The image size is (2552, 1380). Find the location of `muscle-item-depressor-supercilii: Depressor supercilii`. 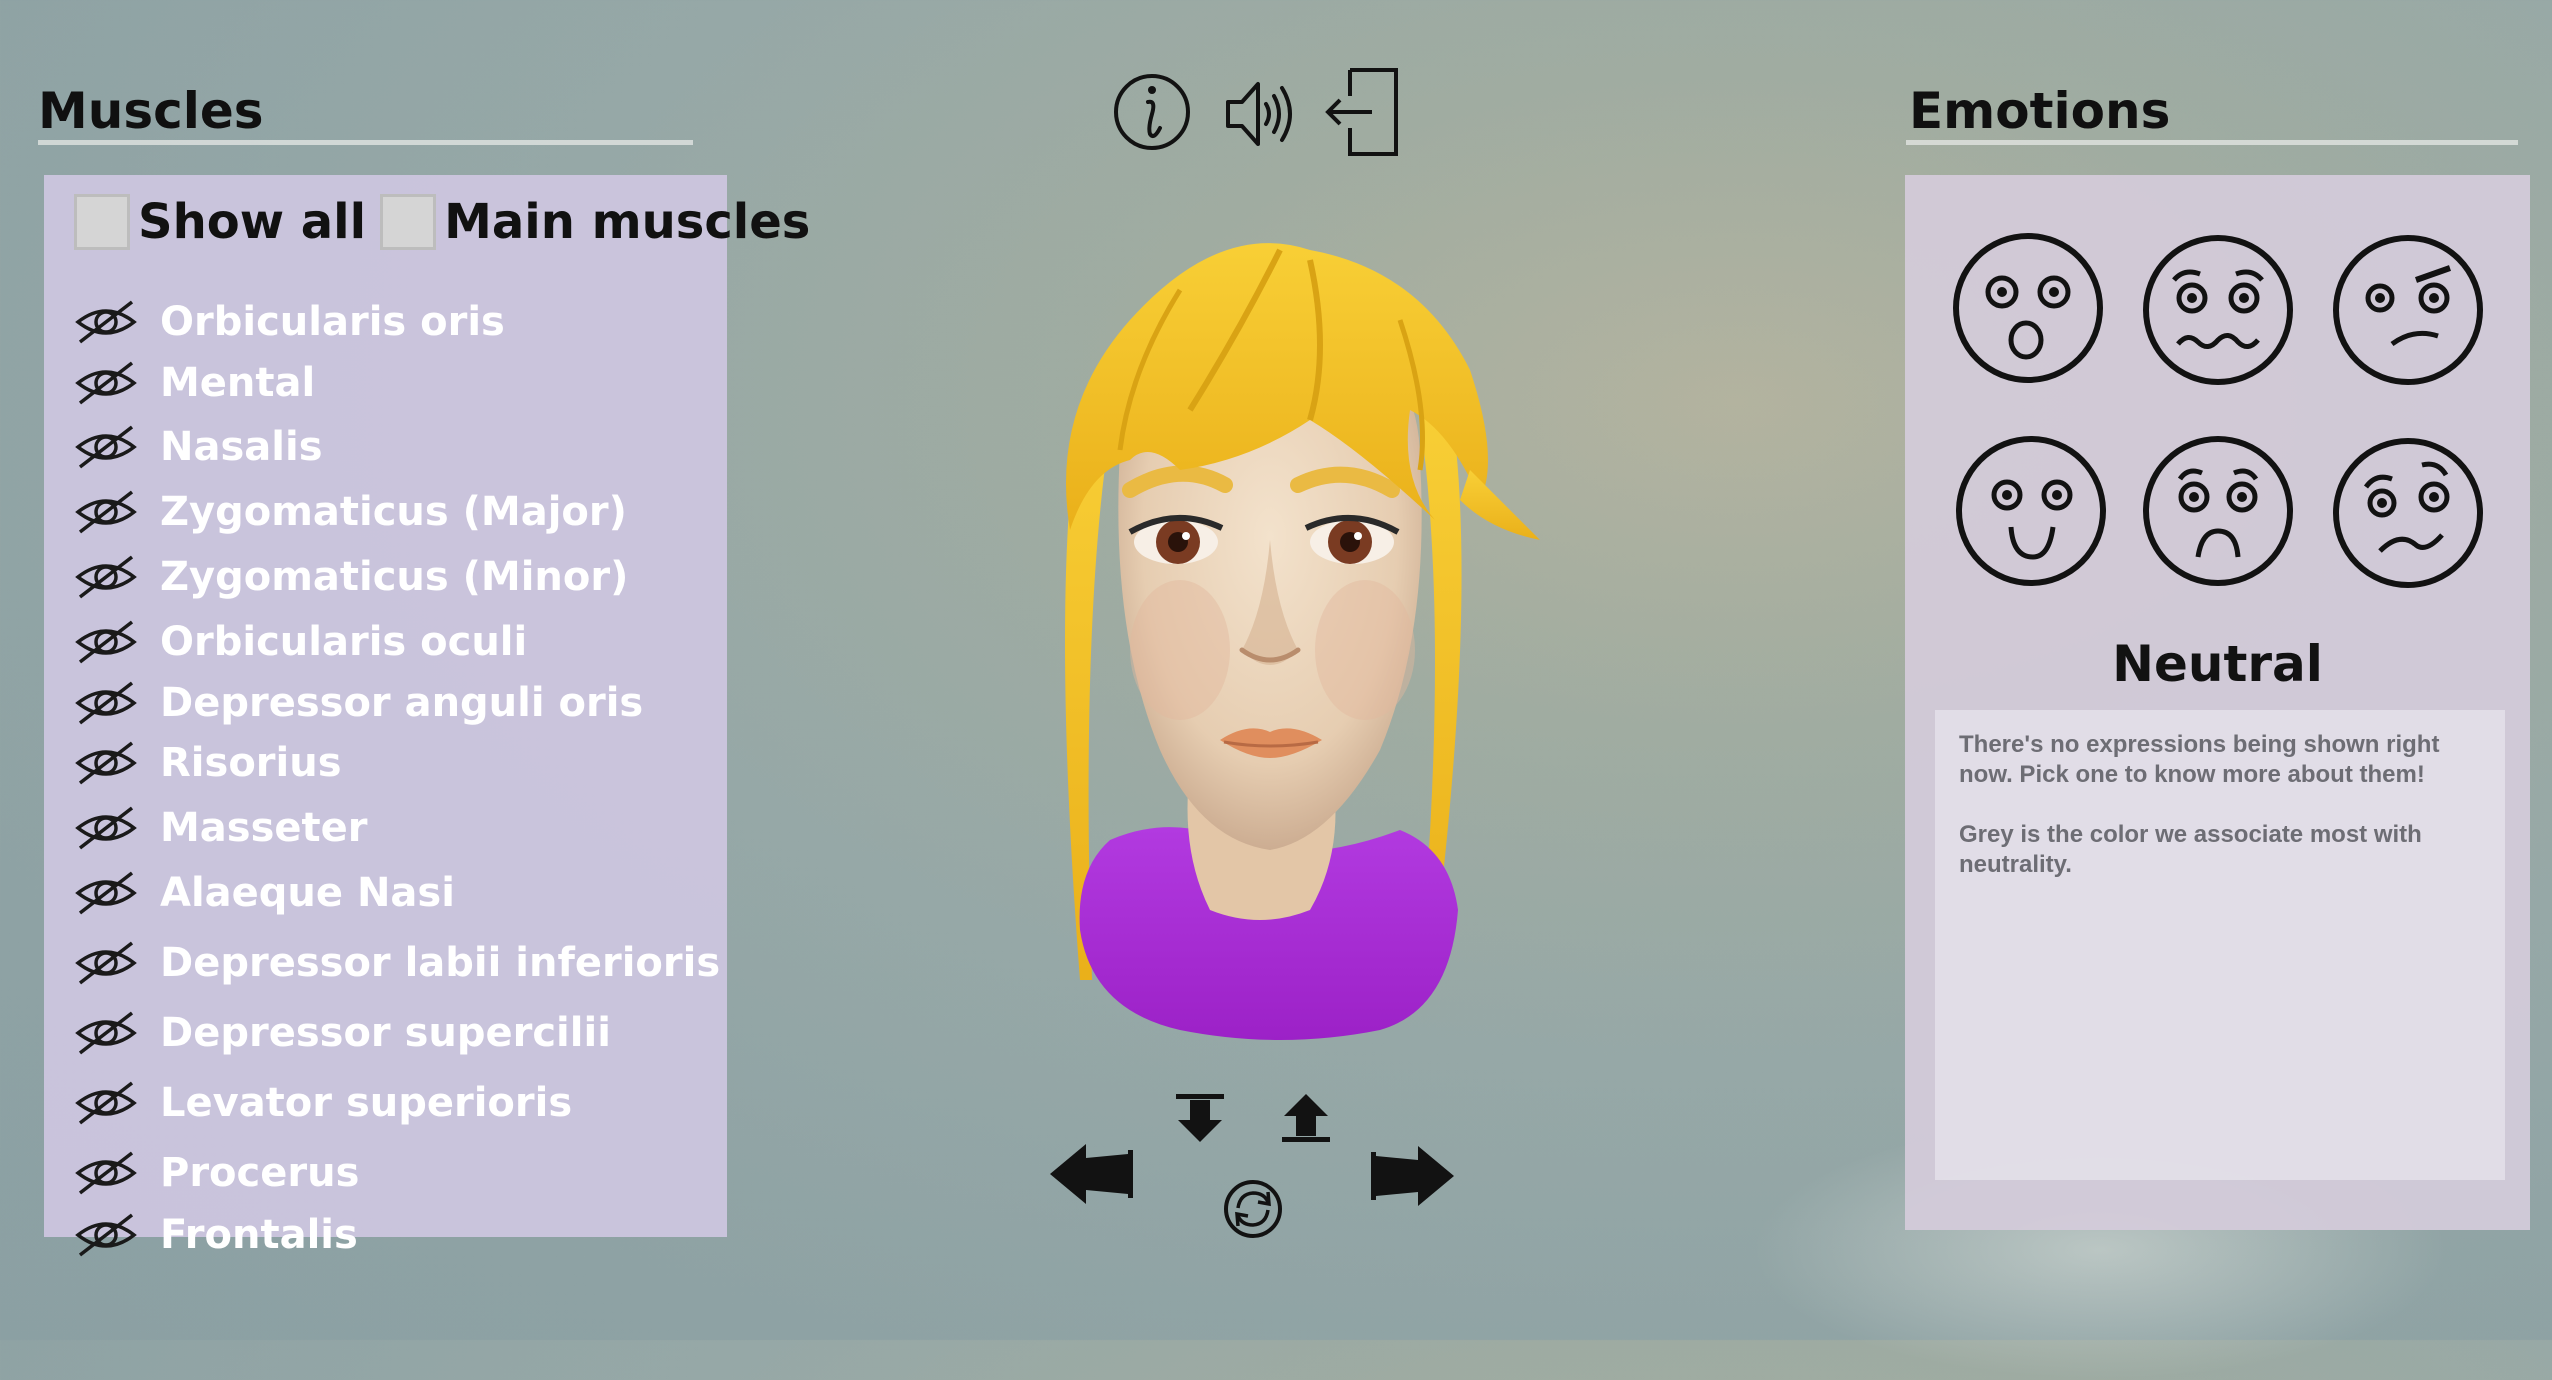

muscle-item-depressor-supercilii: Depressor supercilii is located at coordinates (342, 1033).